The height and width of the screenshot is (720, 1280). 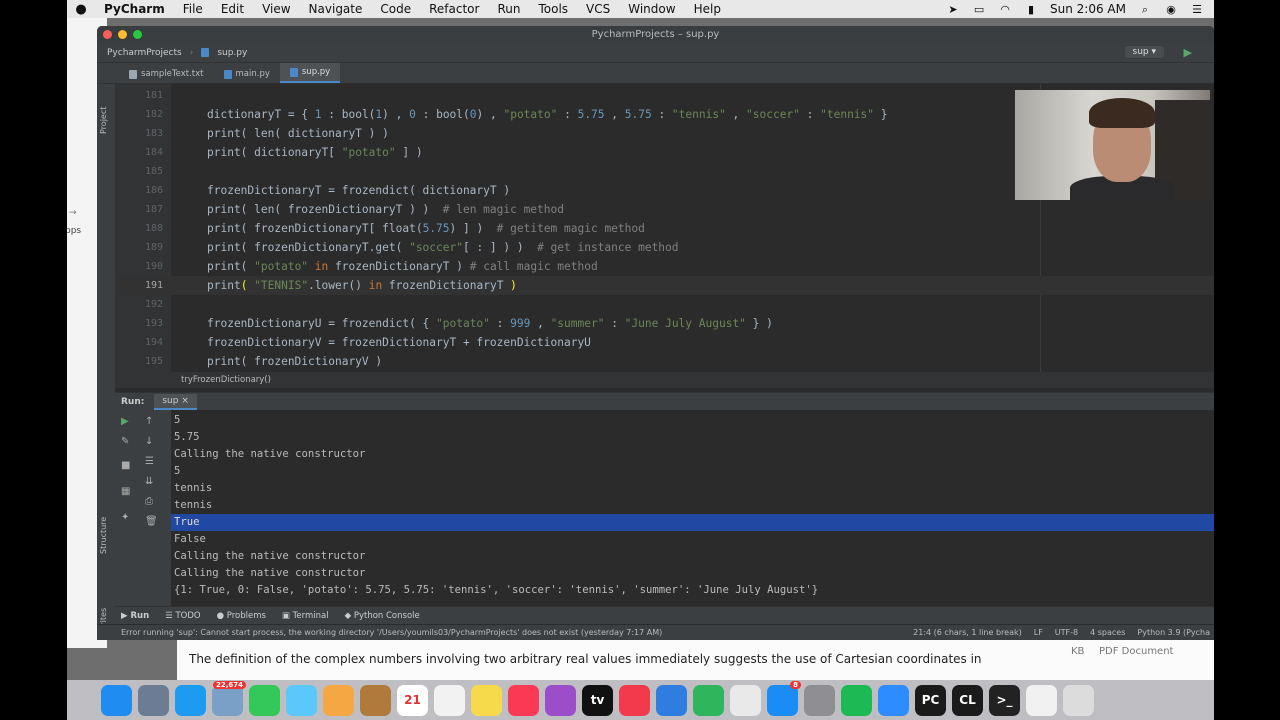 What do you see at coordinates (232, 9) in the screenshot?
I see `menu-edit: Edit` at bounding box center [232, 9].